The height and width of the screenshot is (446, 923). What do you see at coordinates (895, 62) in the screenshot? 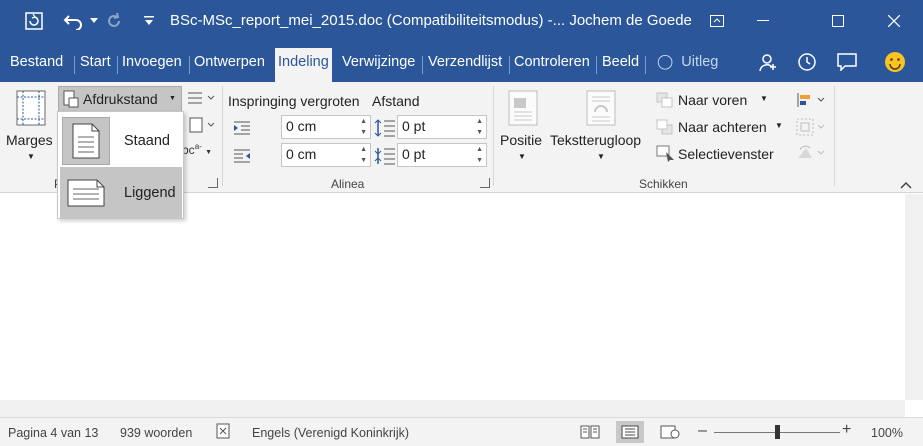
I see `smiley-feedback-icon` at bounding box center [895, 62].